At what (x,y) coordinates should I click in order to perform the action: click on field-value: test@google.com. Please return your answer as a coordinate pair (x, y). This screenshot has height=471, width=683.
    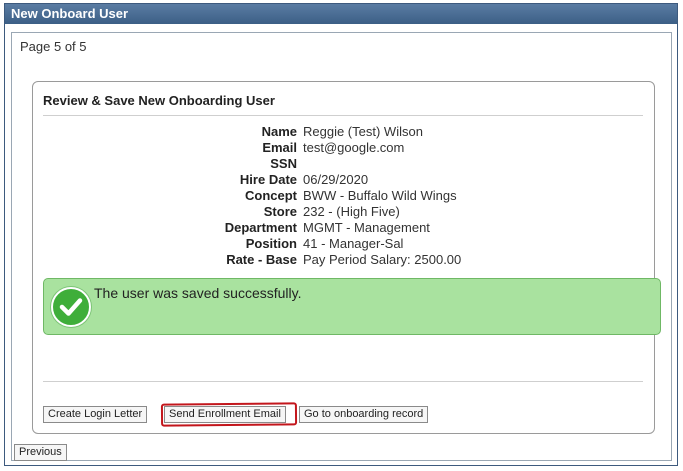
    Looking at the image, I should click on (354, 147).